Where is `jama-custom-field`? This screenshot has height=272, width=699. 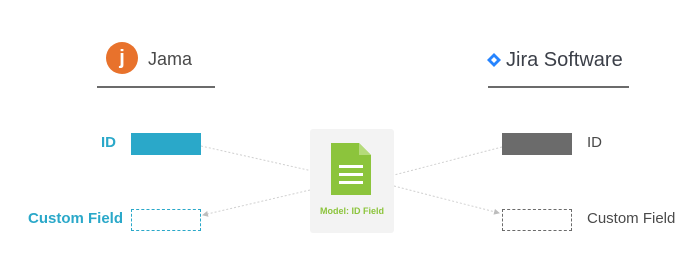 jama-custom-field is located at coordinates (166, 220).